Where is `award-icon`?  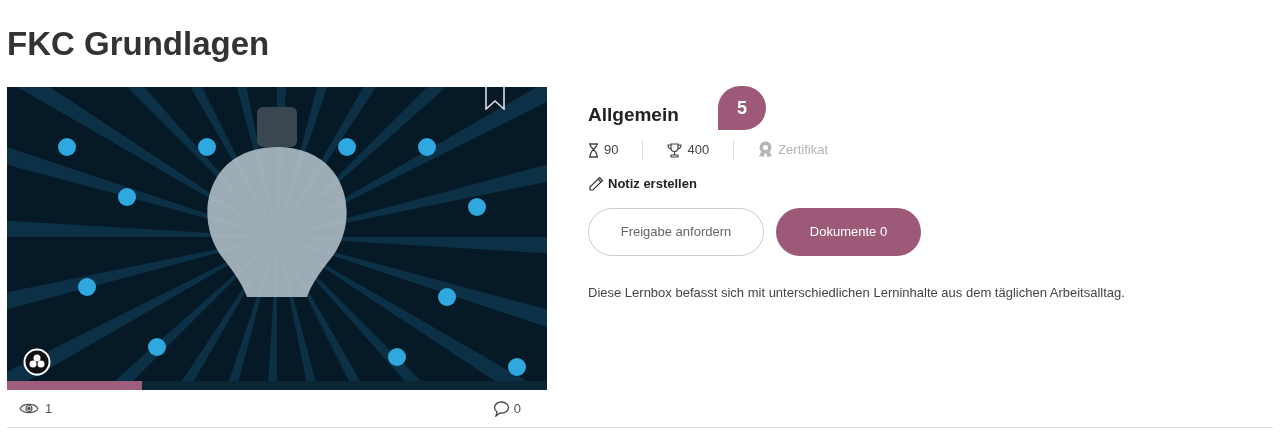 award-icon is located at coordinates (766, 150).